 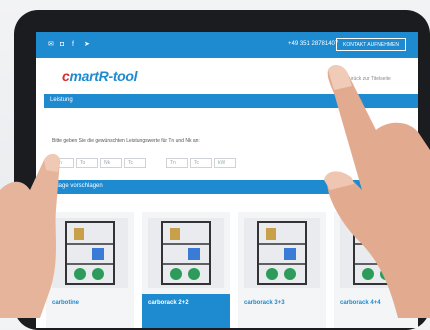 What do you see at coordinates (30, 236) in the screenshot?
I see `left-hand` at bounding box center [30, 236].